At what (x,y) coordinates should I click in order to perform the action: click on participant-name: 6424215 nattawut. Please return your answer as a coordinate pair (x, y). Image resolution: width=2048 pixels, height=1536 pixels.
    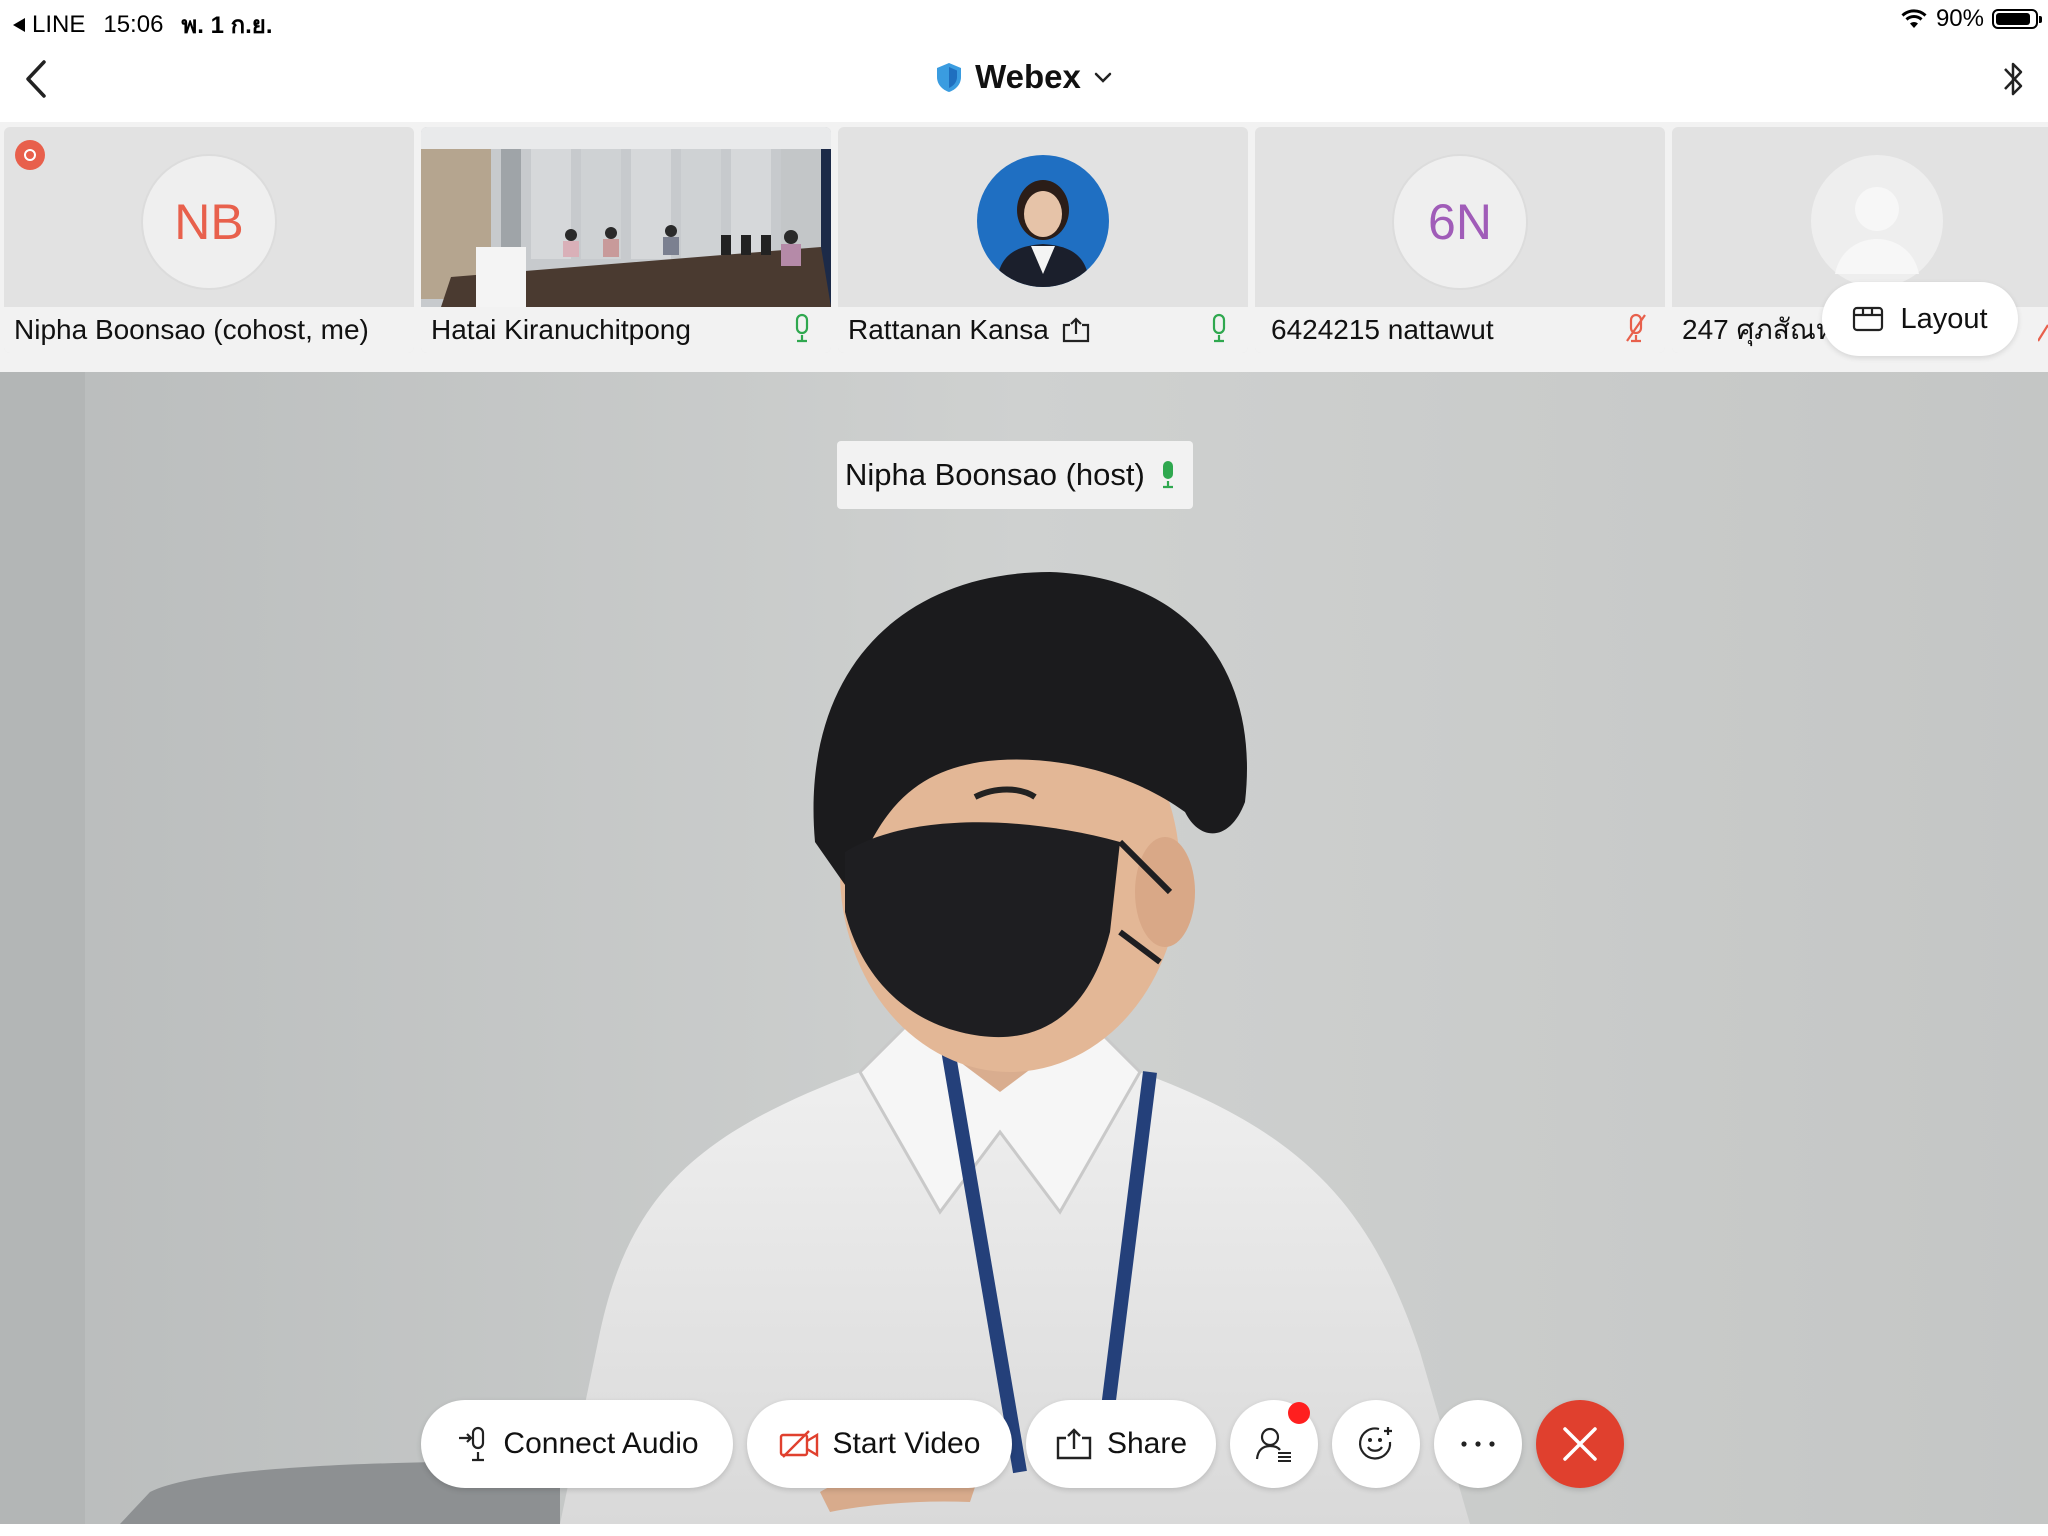
    Looking at the image, I should click on (1382, 329).